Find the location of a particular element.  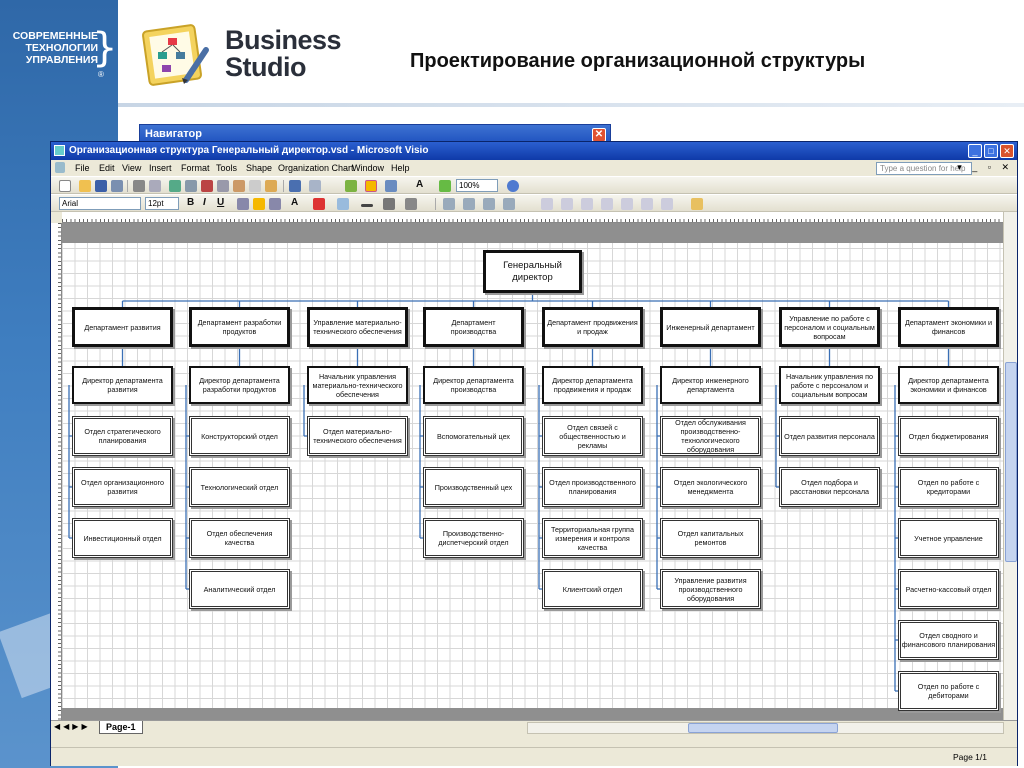

org-box-department: Департамент разработки продуктов is located at coordinates (239, 327).